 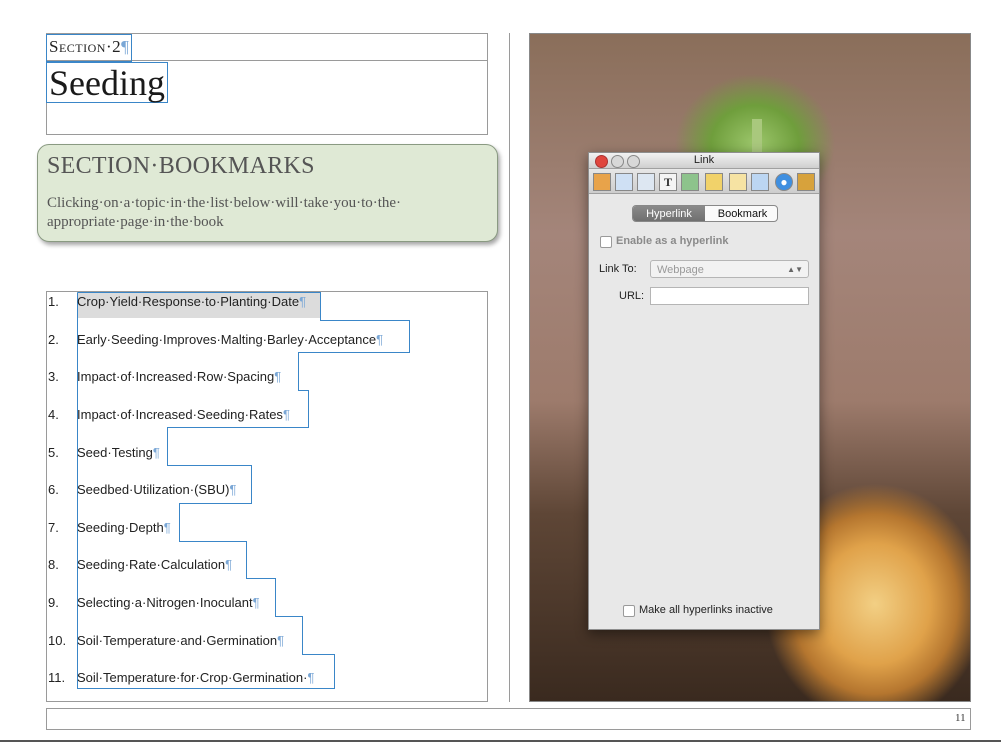 I want to click on list-item: Impact·of·Increased·Seeding·Rates¶, so click(x=183, y=415).